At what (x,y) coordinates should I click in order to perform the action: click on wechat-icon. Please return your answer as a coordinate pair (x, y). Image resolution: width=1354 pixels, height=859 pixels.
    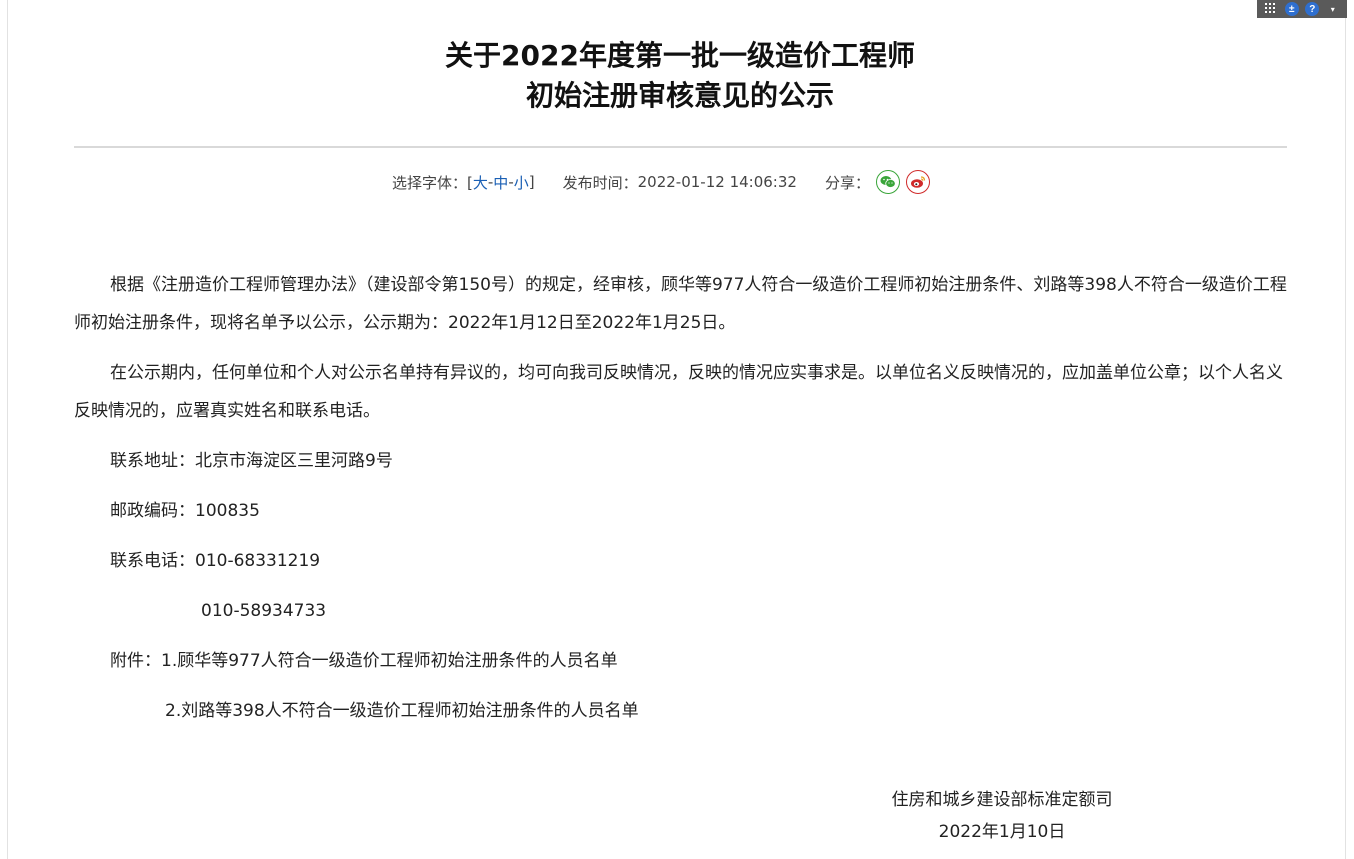
    Looking at the image, I should click on (887, 182).